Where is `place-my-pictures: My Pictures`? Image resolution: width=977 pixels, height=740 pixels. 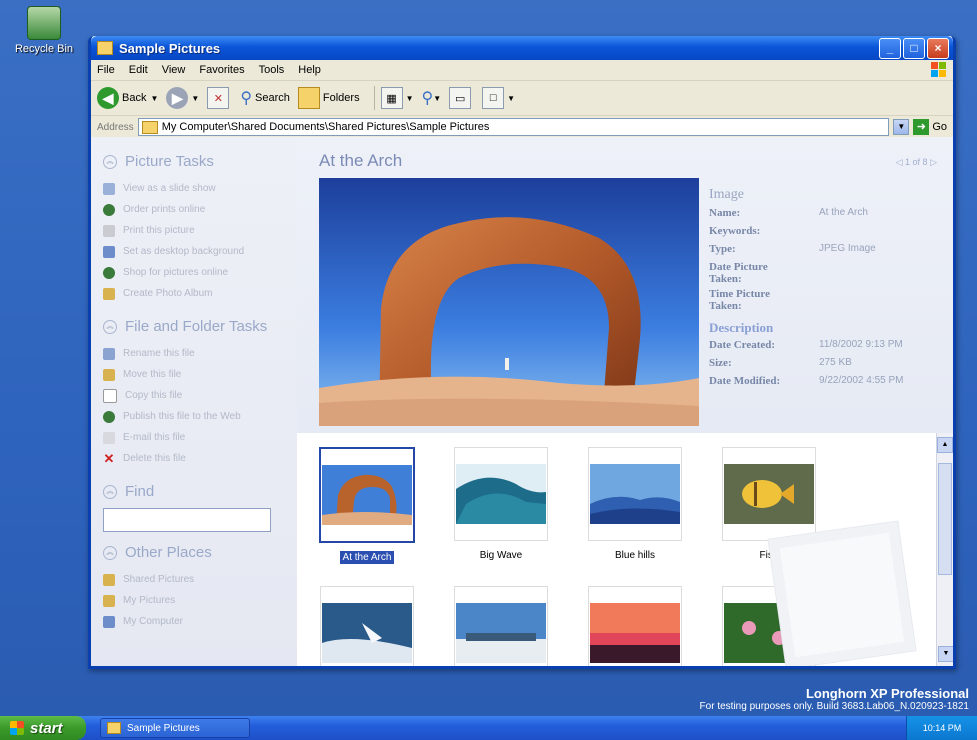 place-my-pictures: My Pictures is located at coordinates (195, 600).